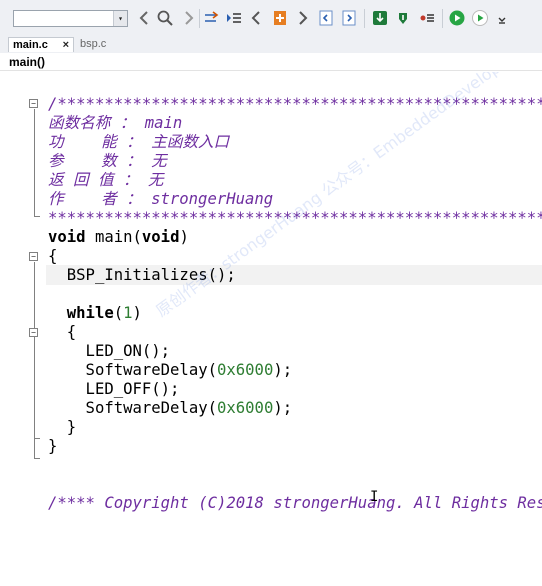  I want to click on close-icon: ×, so click(66, 45).